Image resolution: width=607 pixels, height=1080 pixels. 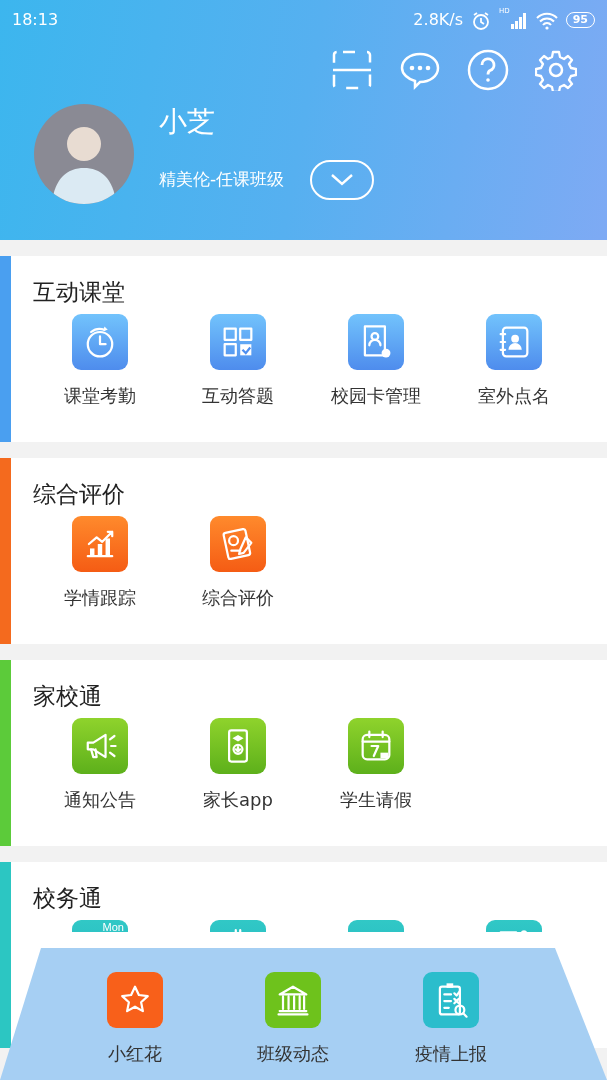 I want to click on smartphone-icon, so click(x=238, y=745).